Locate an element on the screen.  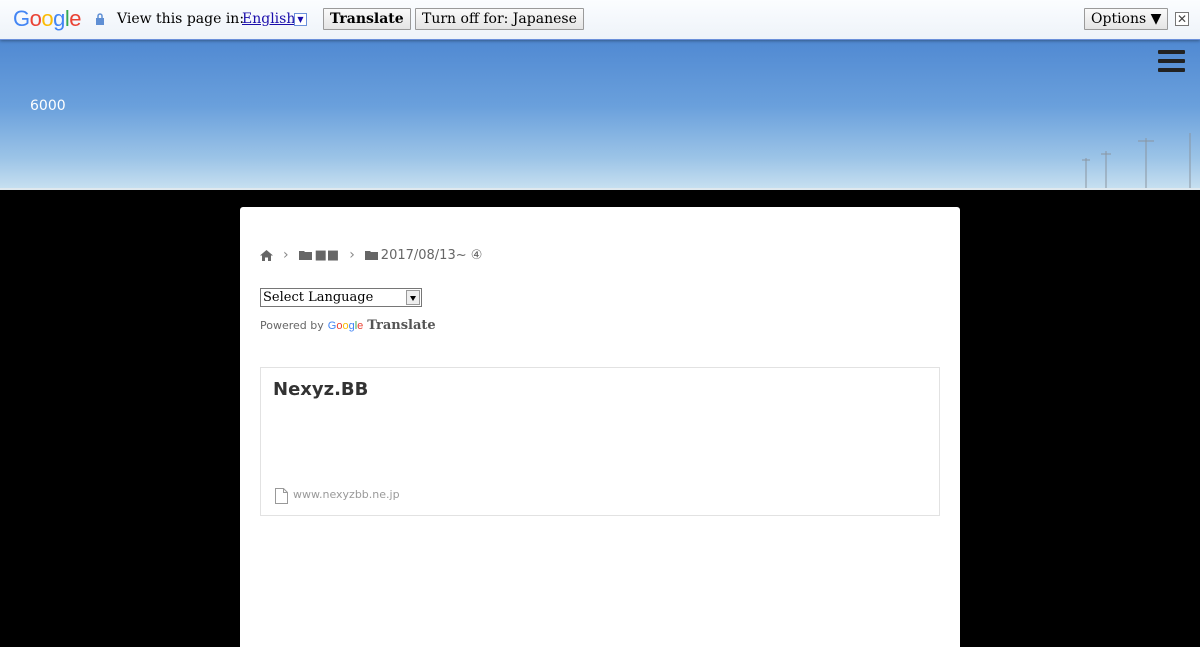
powered-by-google-translate: Powered by Google Translate is located at coordinates (348, 325).